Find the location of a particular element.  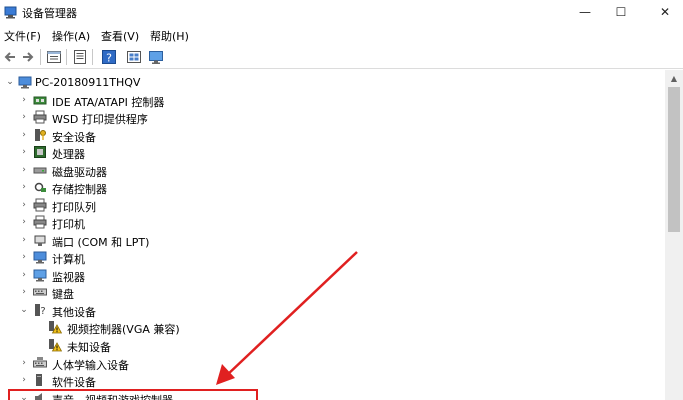

tree-item-label: 磁盘驱动器 is located at coordinates (79, 172).